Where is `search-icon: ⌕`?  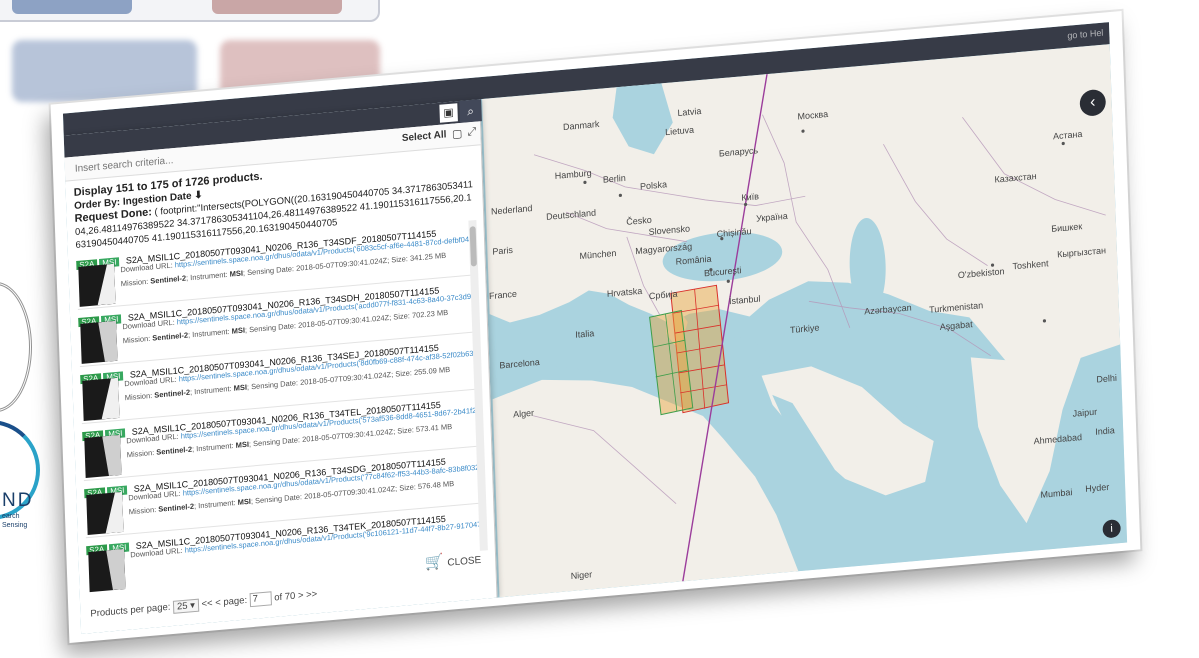
search-icon: ⌕ is located at coordinates (470, 111).